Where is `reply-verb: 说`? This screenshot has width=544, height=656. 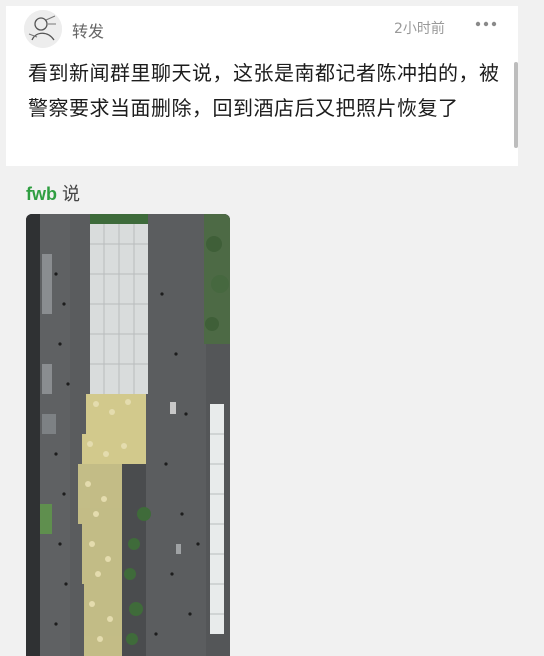 reply-verb: 说 is located at coordinates (71, 194).